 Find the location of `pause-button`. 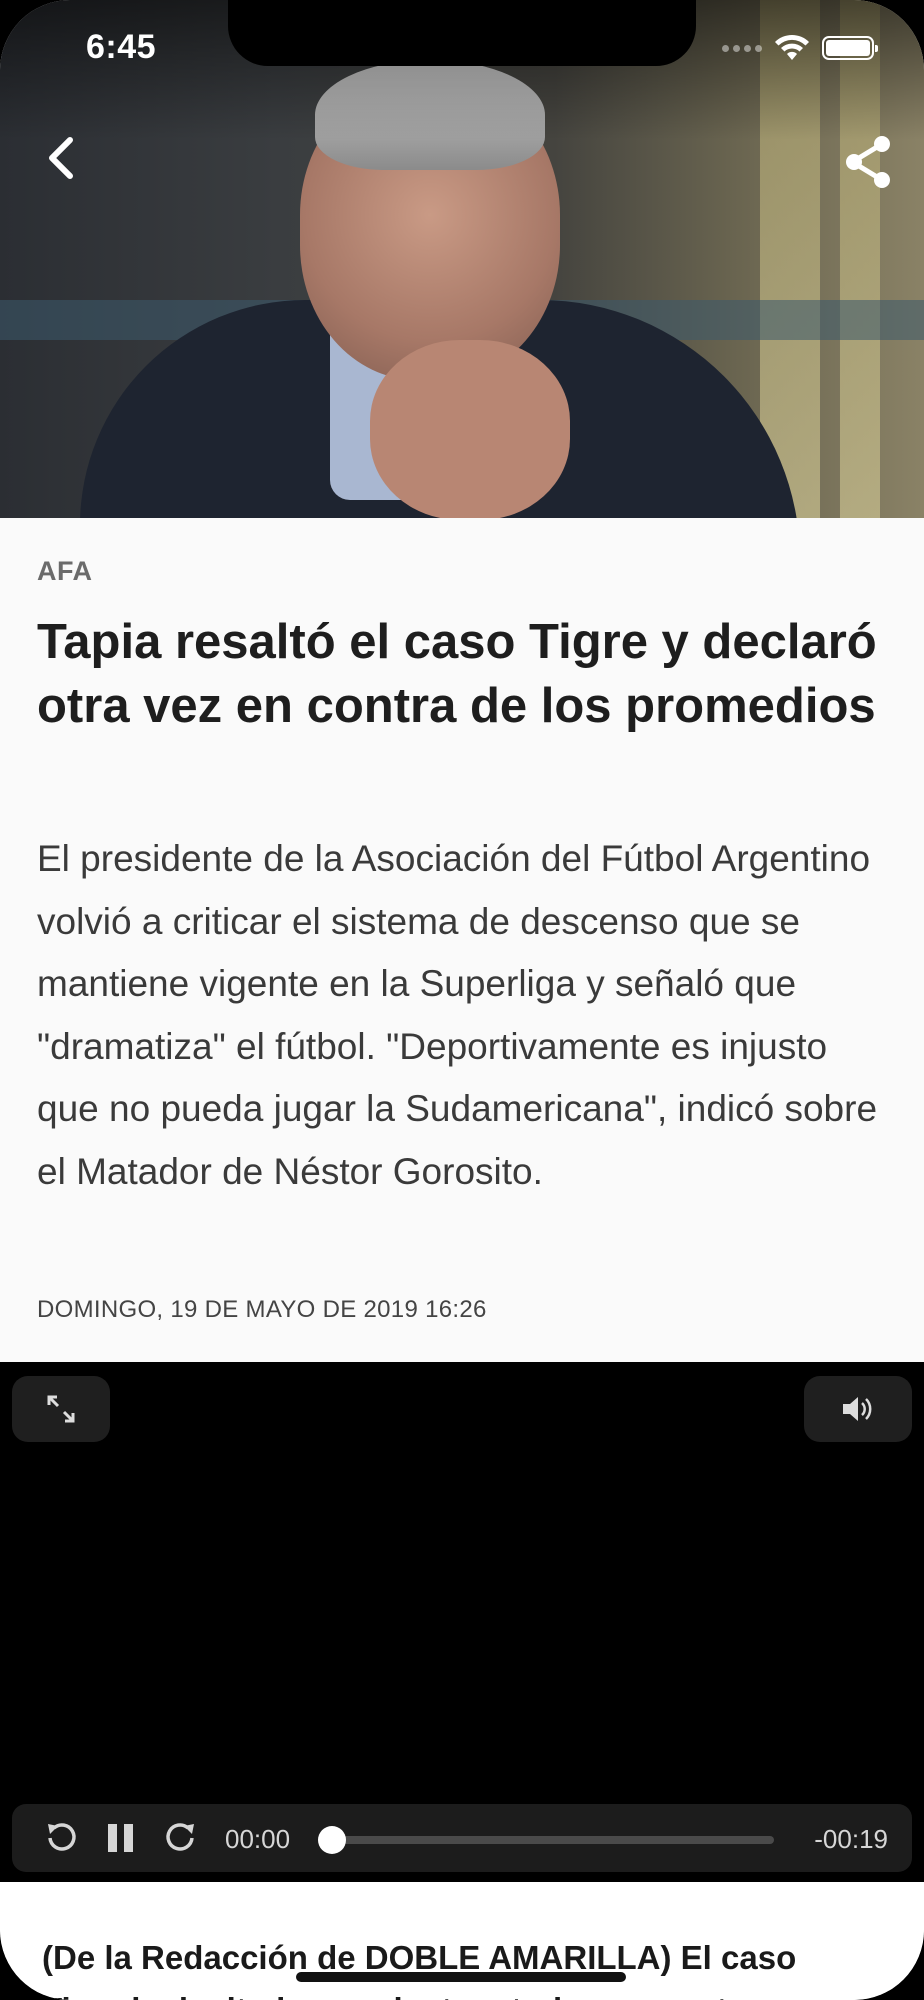

pause-button is located at coordinates (122, 1838).